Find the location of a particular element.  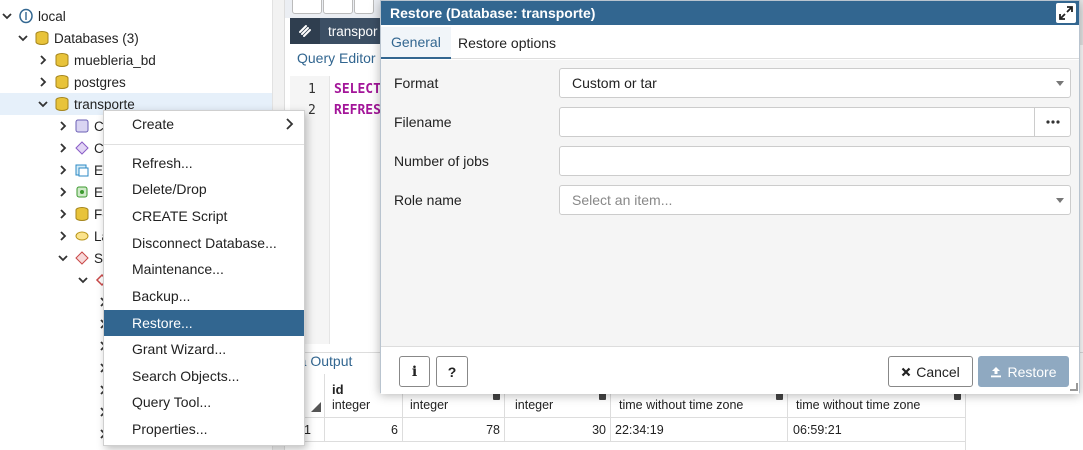

event-trigger-icon is located at coordinates (82, 170).